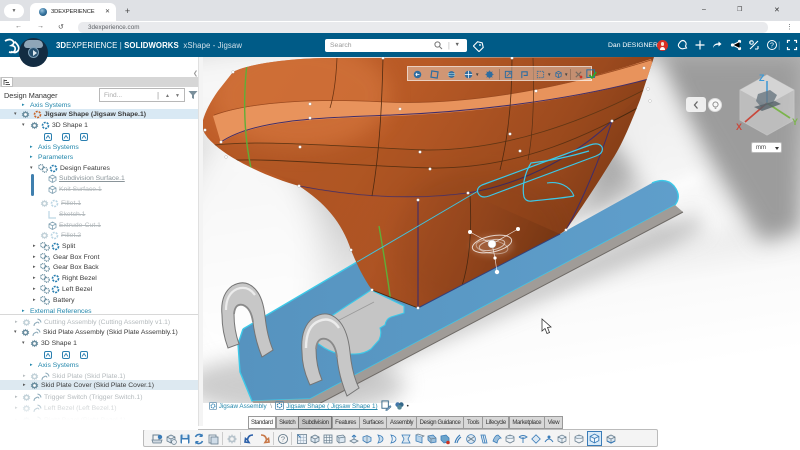  What do you see at coordinates (739, 127) in the screenshot?
I see `svg-text: X` at bounding box center [739, 127].